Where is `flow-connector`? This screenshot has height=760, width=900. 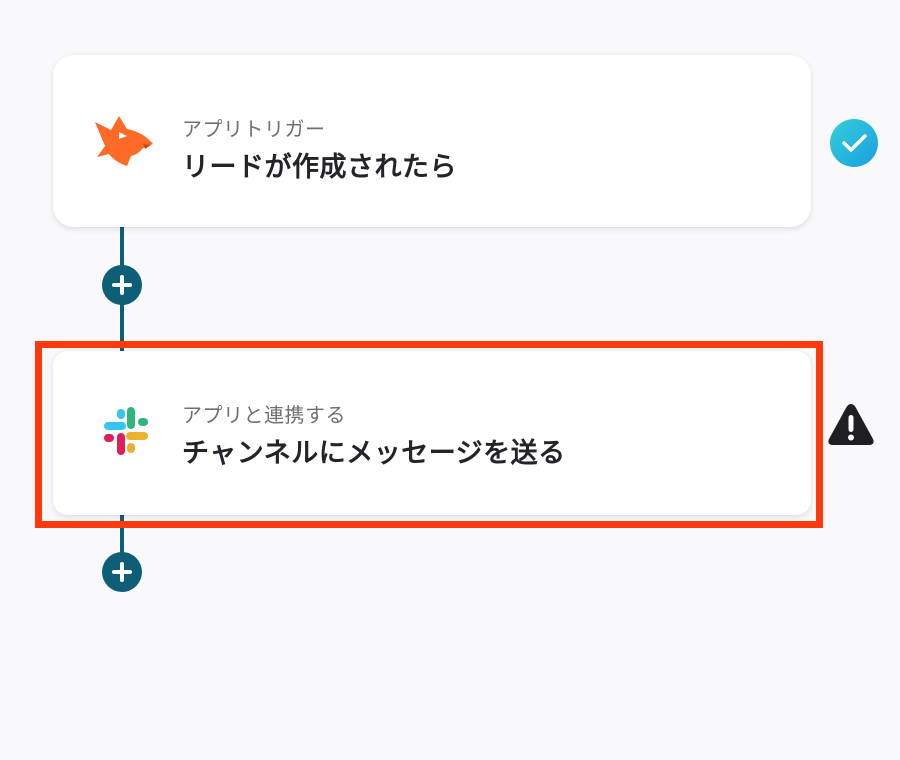 flow-connector is located at coordinates (122, 535).